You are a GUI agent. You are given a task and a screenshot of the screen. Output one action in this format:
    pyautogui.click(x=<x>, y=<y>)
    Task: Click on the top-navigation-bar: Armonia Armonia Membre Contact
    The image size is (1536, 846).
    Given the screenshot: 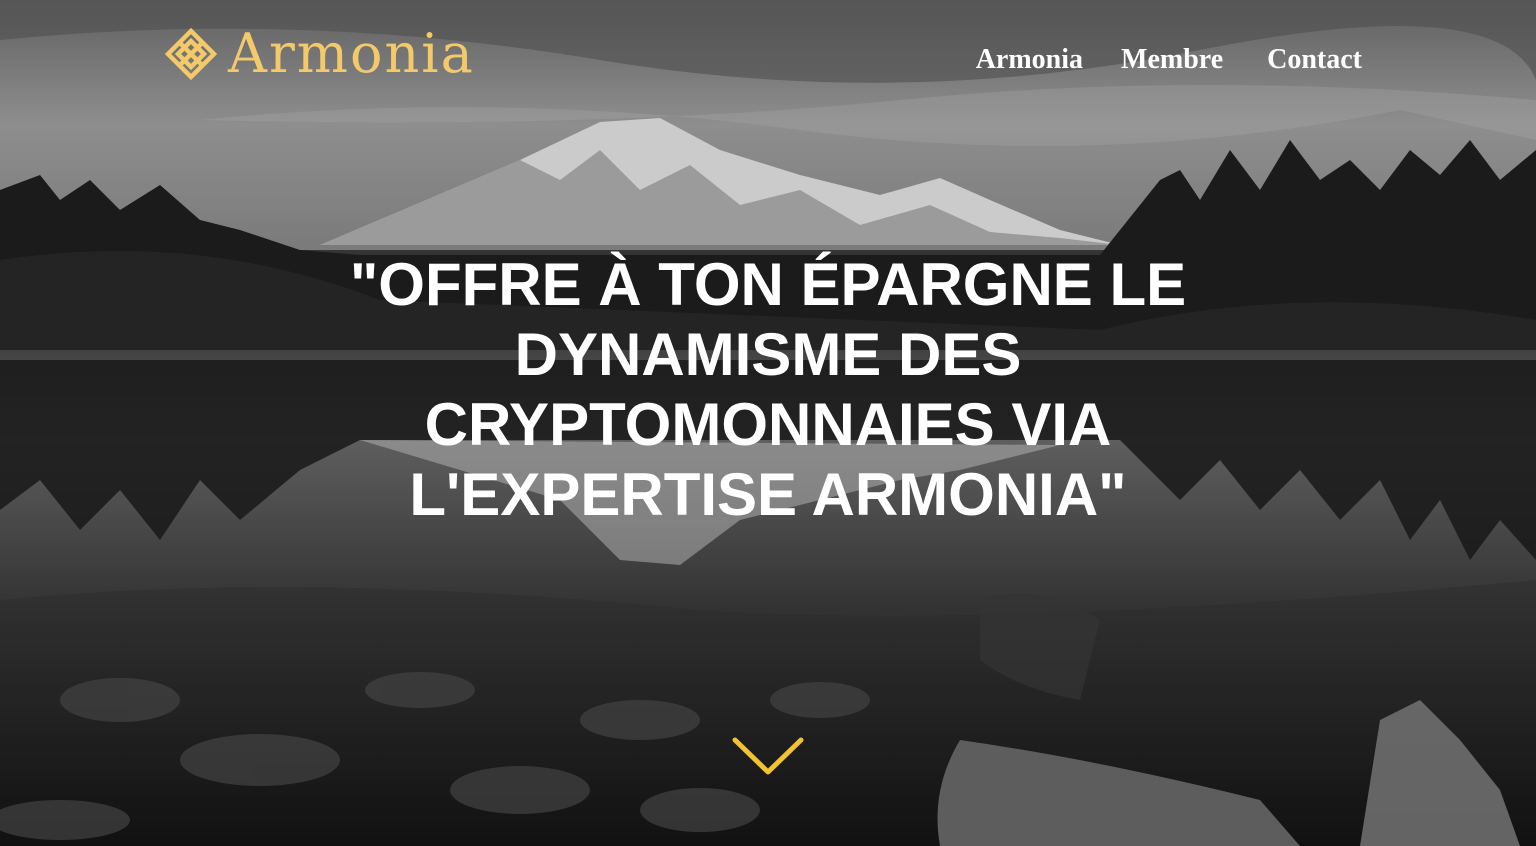 What is the action you would take?
    pyautogui.click(x=768, y=60)
    